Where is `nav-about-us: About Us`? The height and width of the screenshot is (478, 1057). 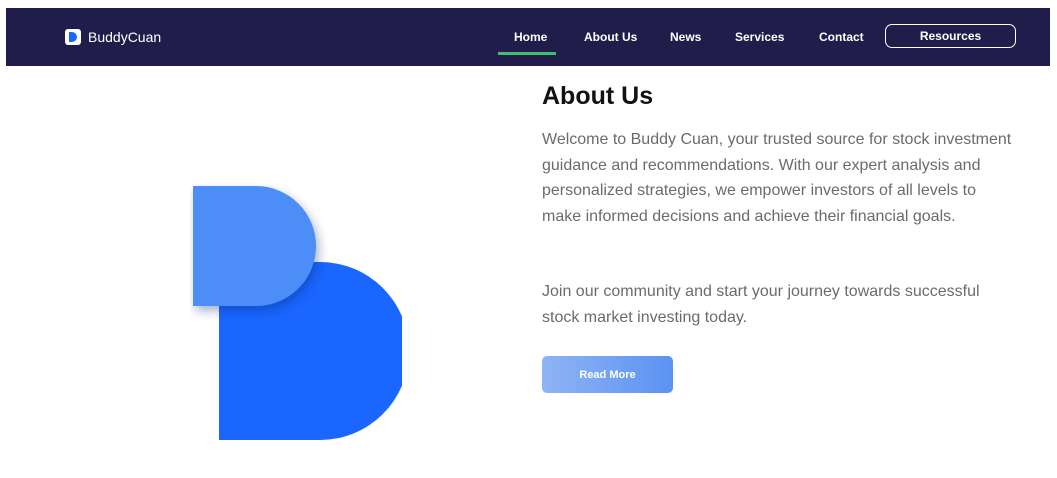
nav-about-us: About Us is located at coordinates (610, 37).